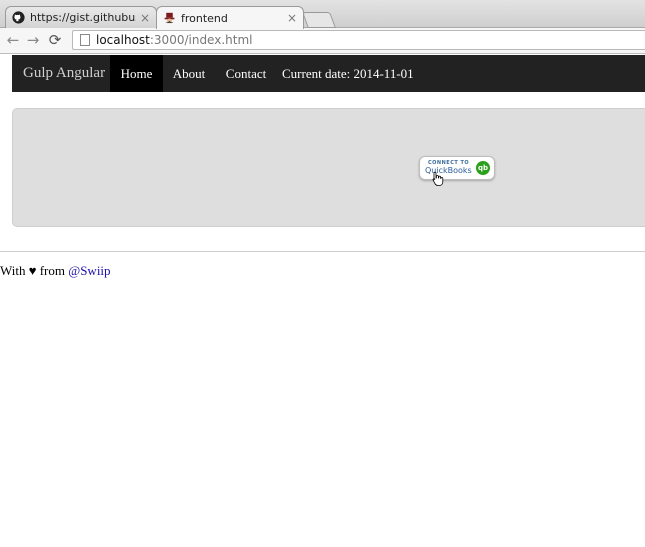 The image size is (645, 547). I want to click on tab-strip: https://gist.githubusercon × frontend ×, so click(322, 14).